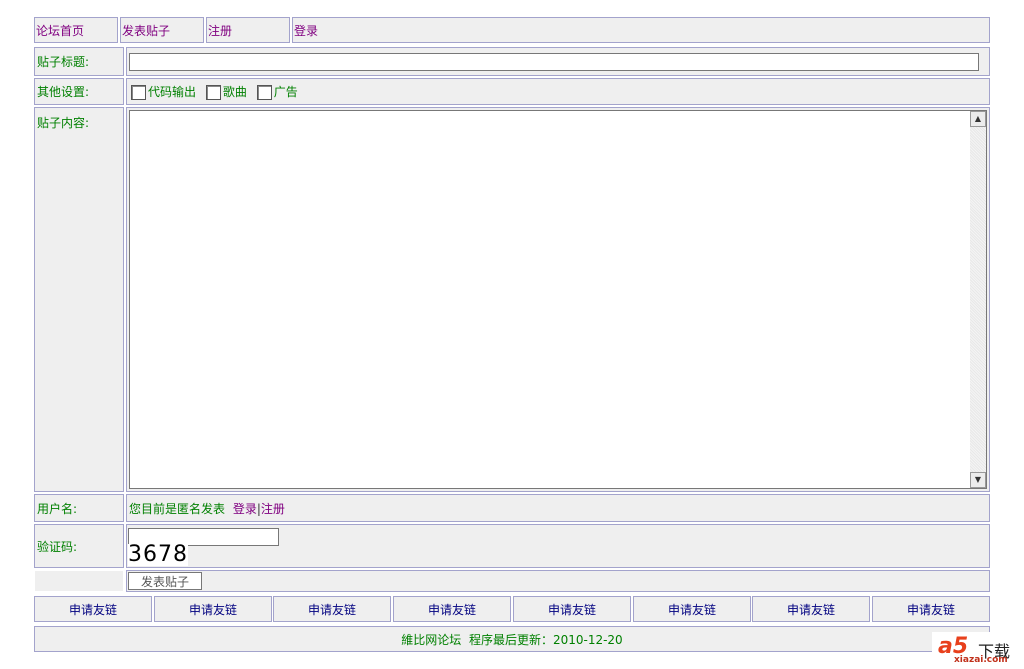  Describe the element at coordinates (79, 581) in the screenshot. I see `submit-spacer` at that location.